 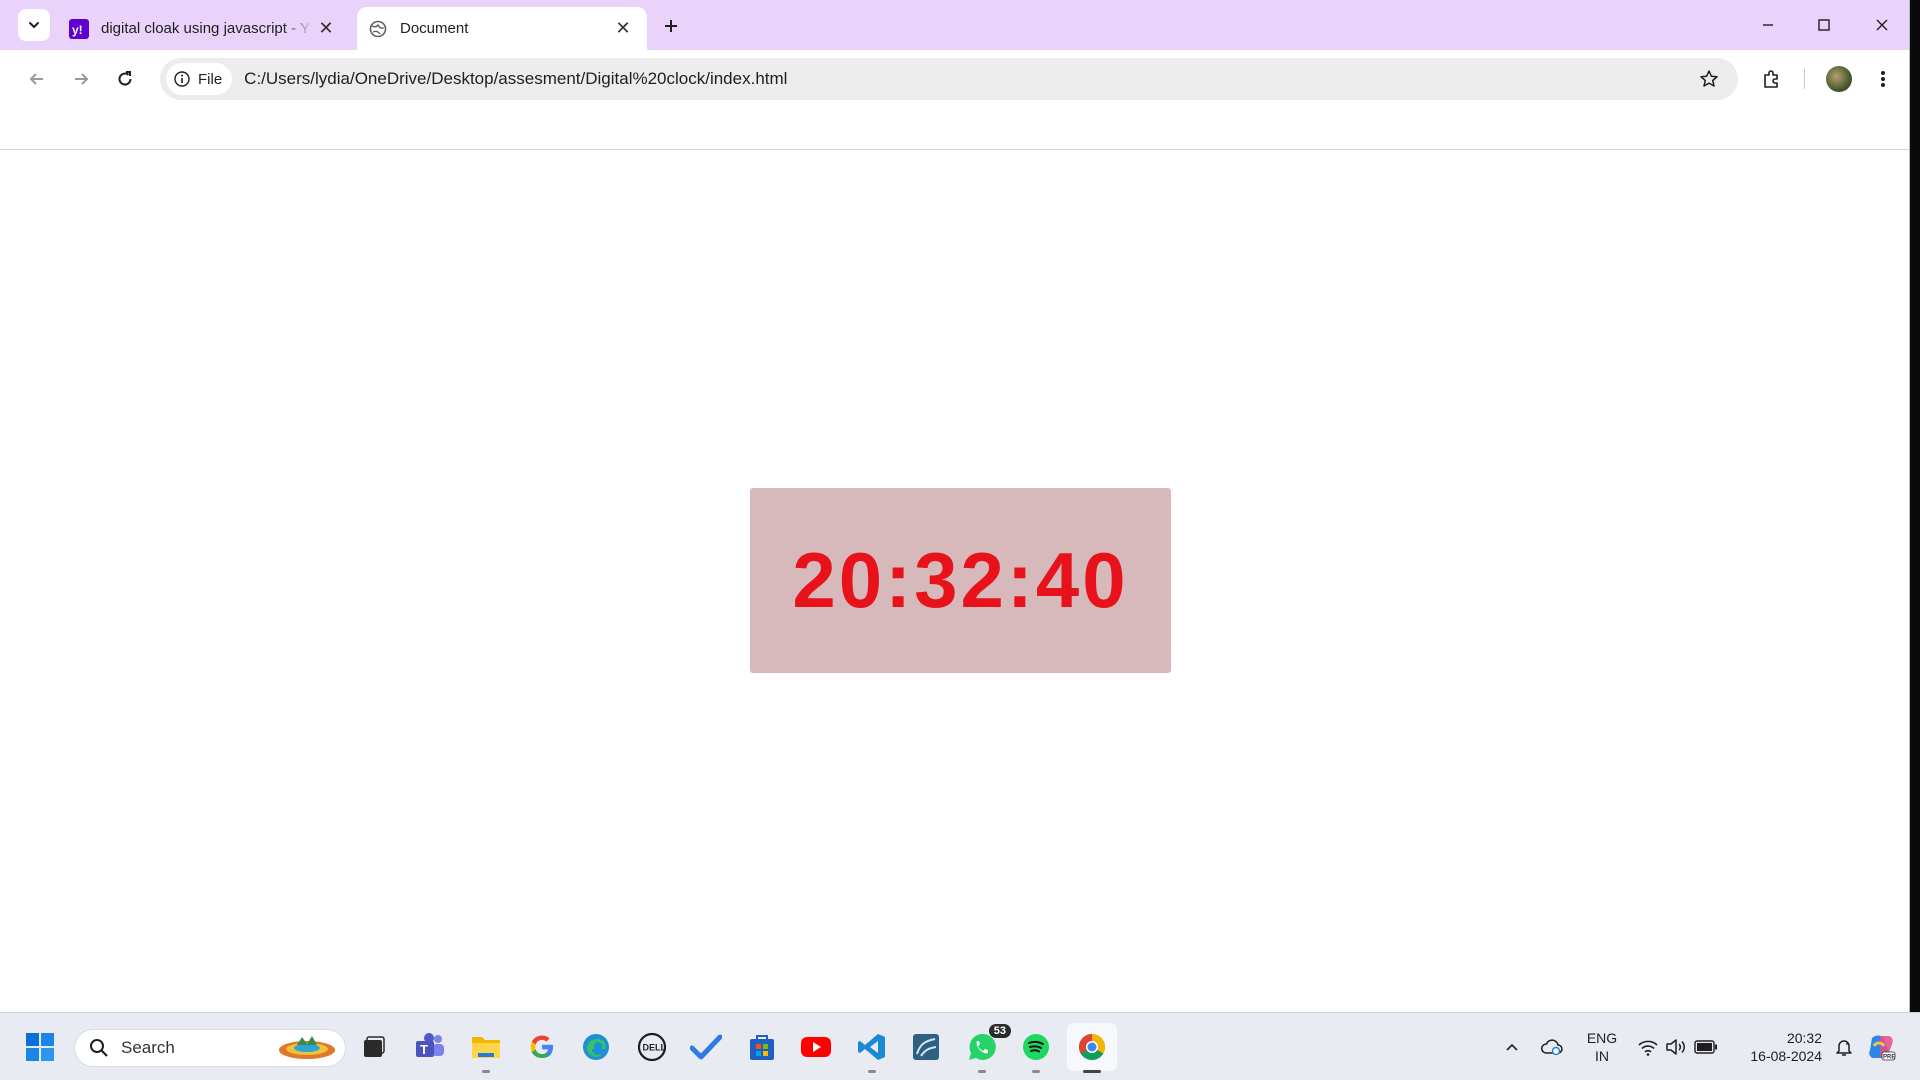 I want to click on profile-button, so click(x=1839, y=79).